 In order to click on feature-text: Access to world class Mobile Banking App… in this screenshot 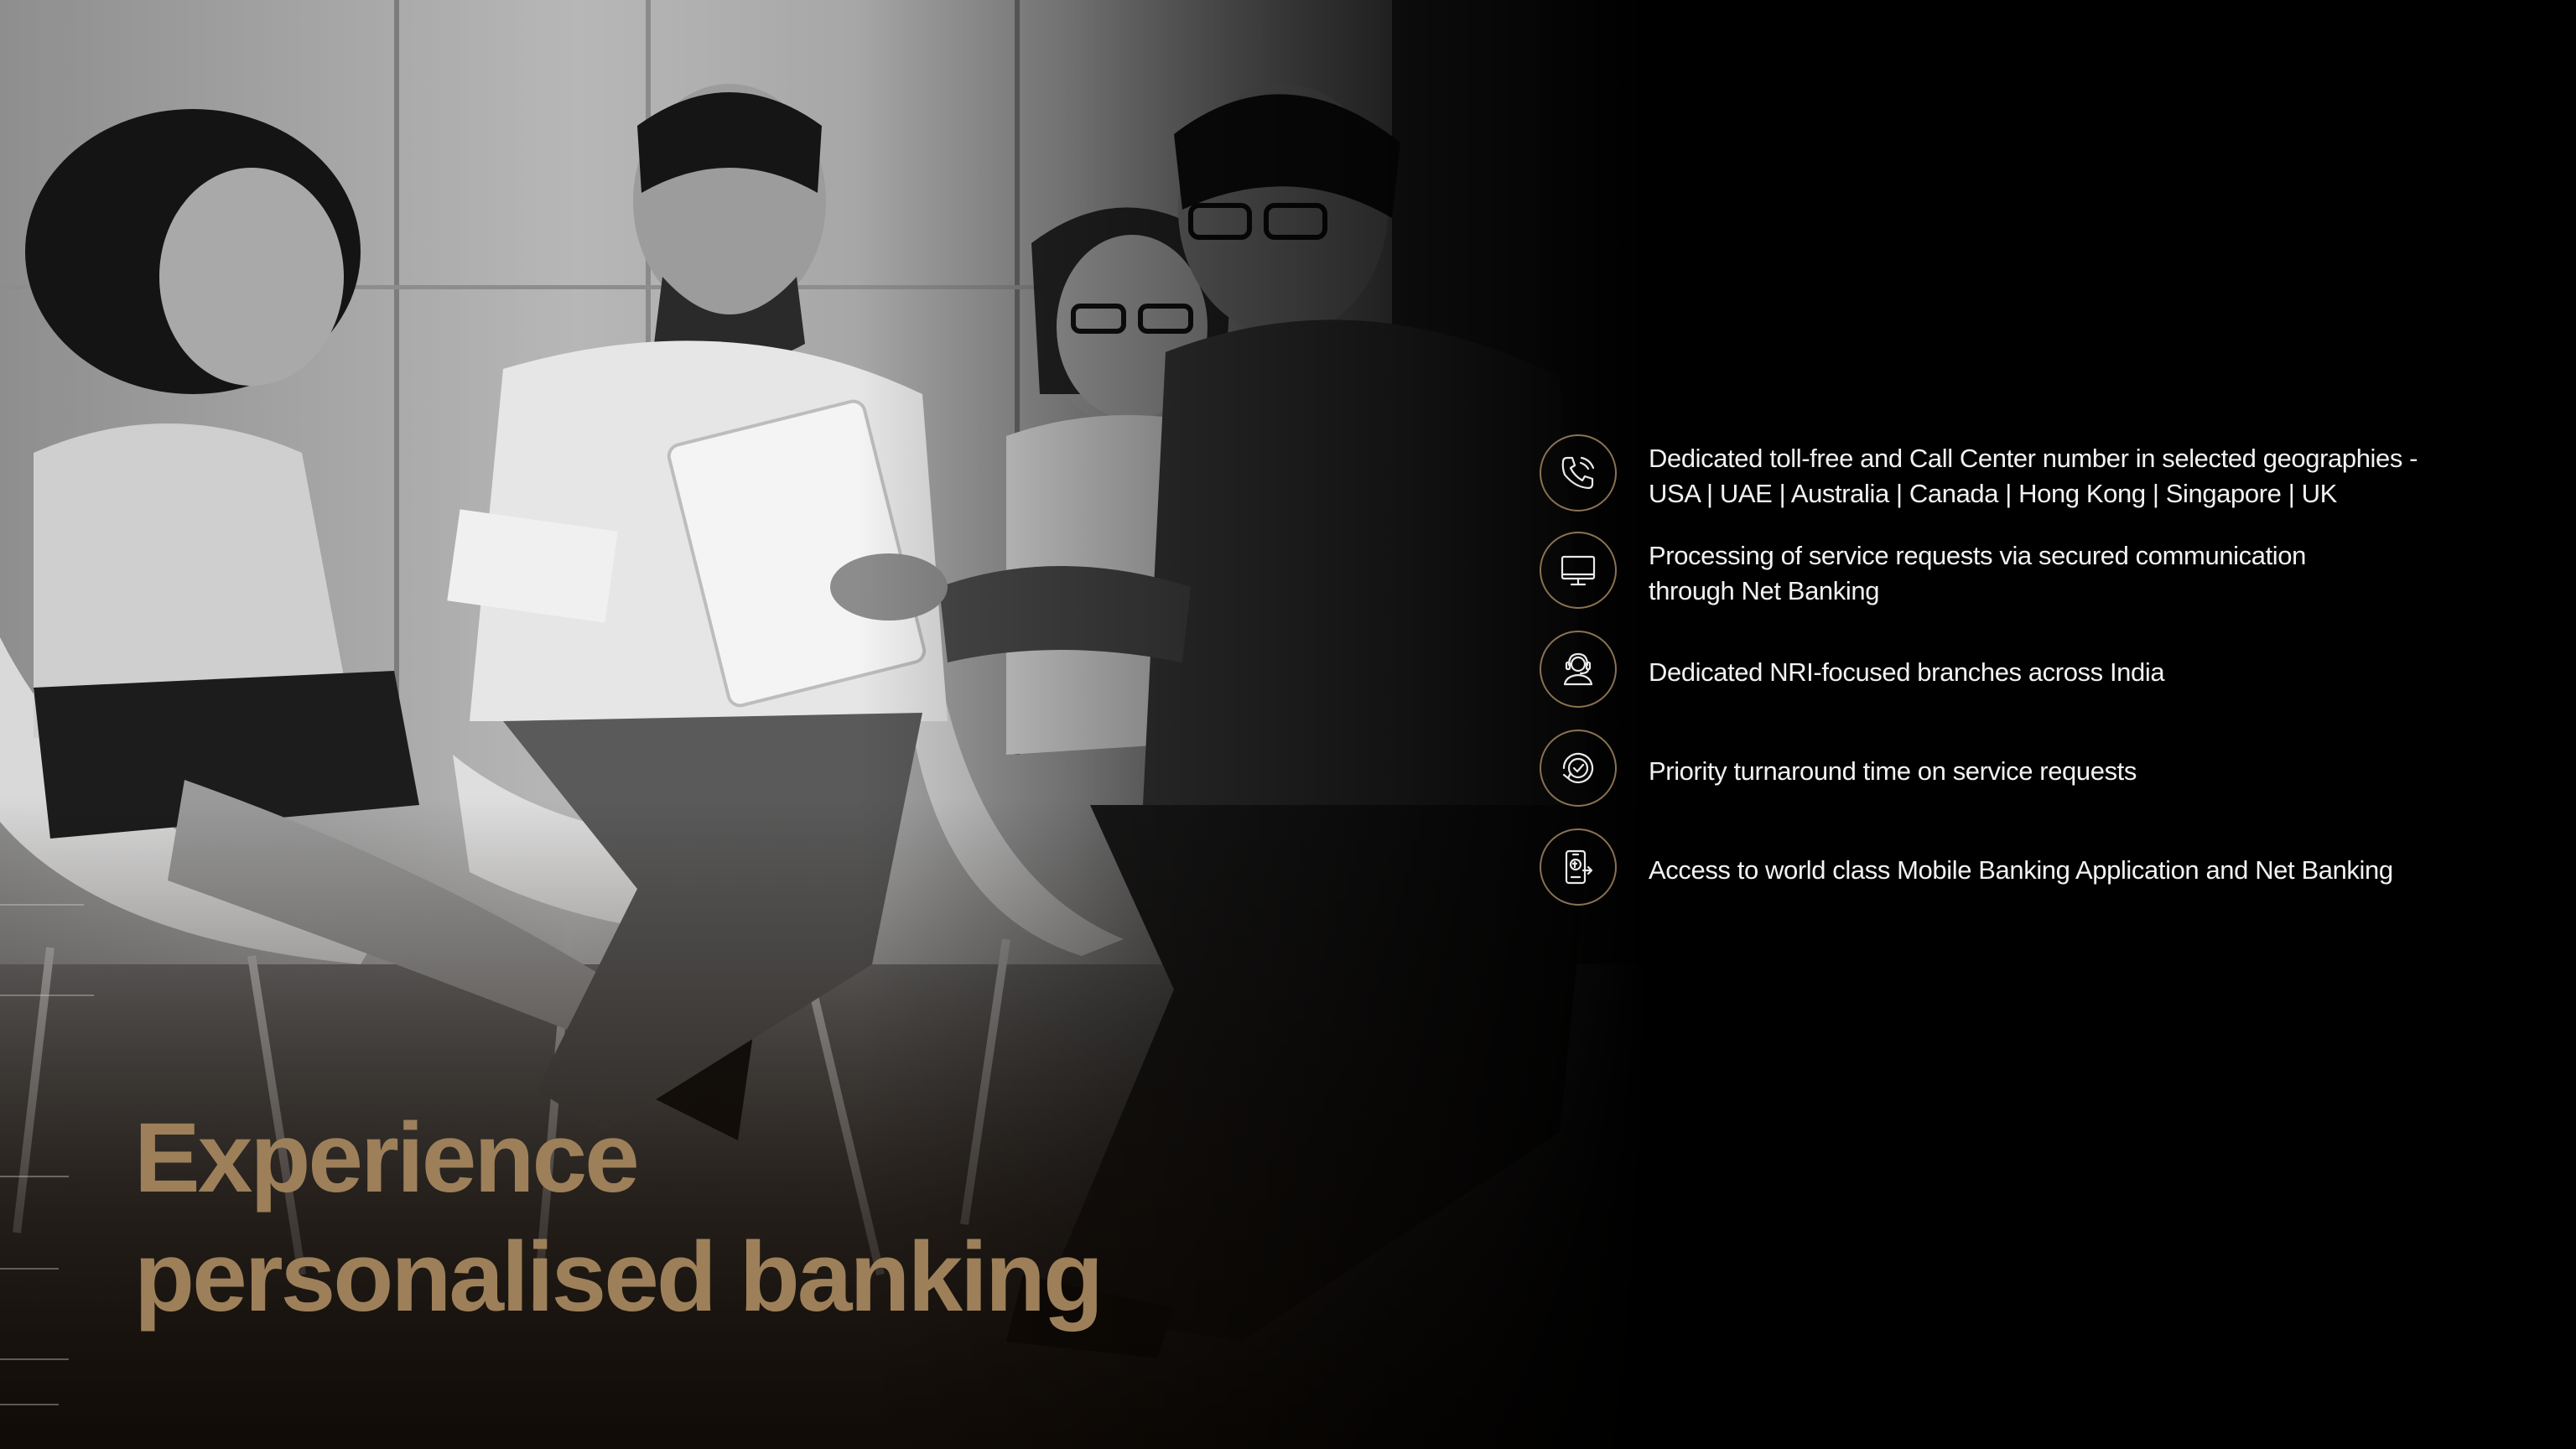, I will do `click(2068, 870)`.